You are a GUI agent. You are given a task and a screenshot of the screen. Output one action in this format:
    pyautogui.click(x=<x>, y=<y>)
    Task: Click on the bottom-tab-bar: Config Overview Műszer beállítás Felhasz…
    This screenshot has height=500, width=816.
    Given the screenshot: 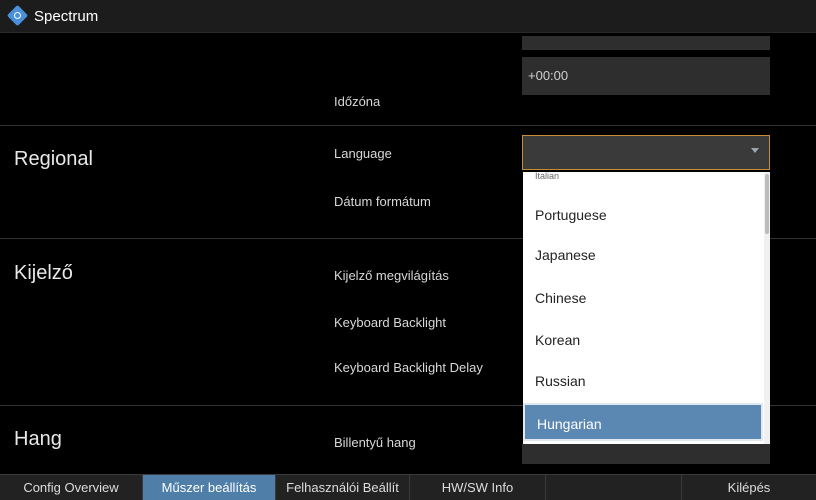 What is the action you would take?
    pyautogui.click(x=408, y=487)
    